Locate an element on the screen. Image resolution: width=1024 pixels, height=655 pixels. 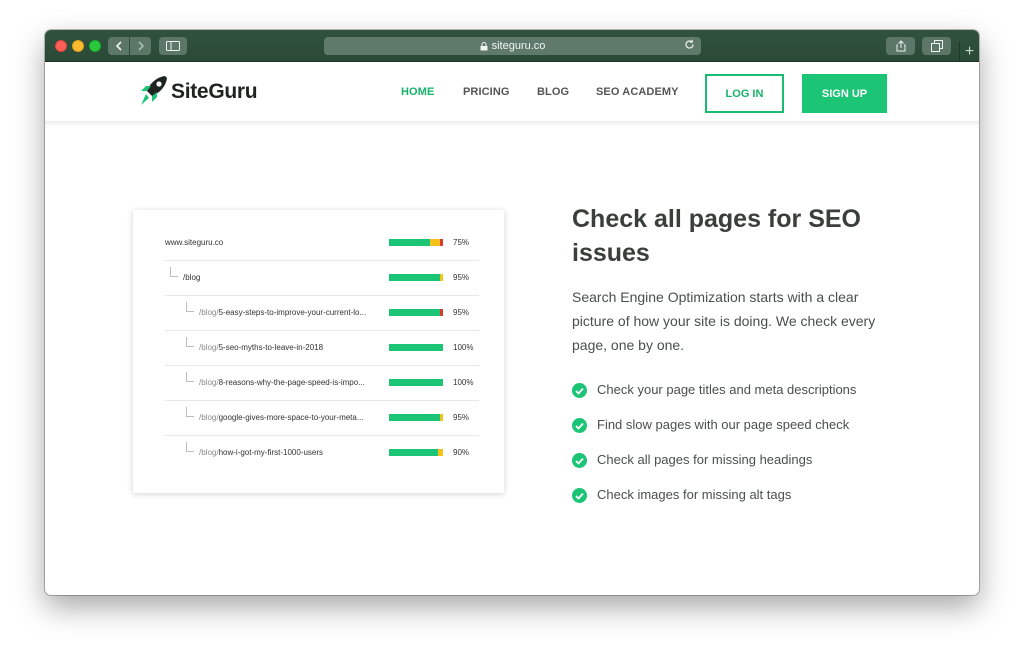
back-button is located at coordinates (118, 46).